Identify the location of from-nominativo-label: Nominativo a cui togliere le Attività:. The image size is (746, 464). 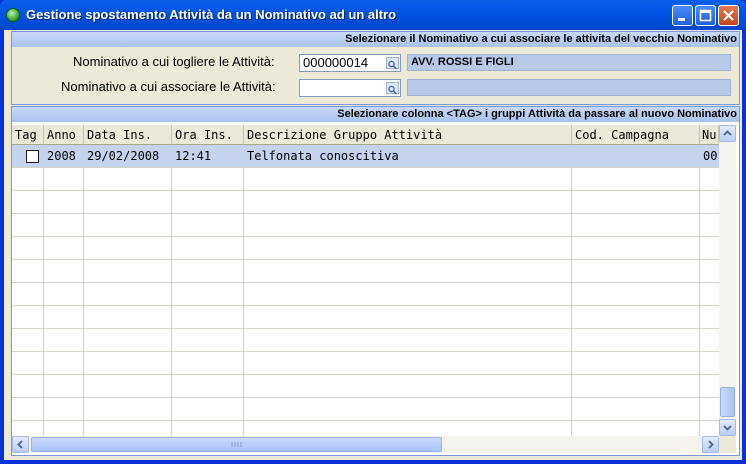
(174, 61).